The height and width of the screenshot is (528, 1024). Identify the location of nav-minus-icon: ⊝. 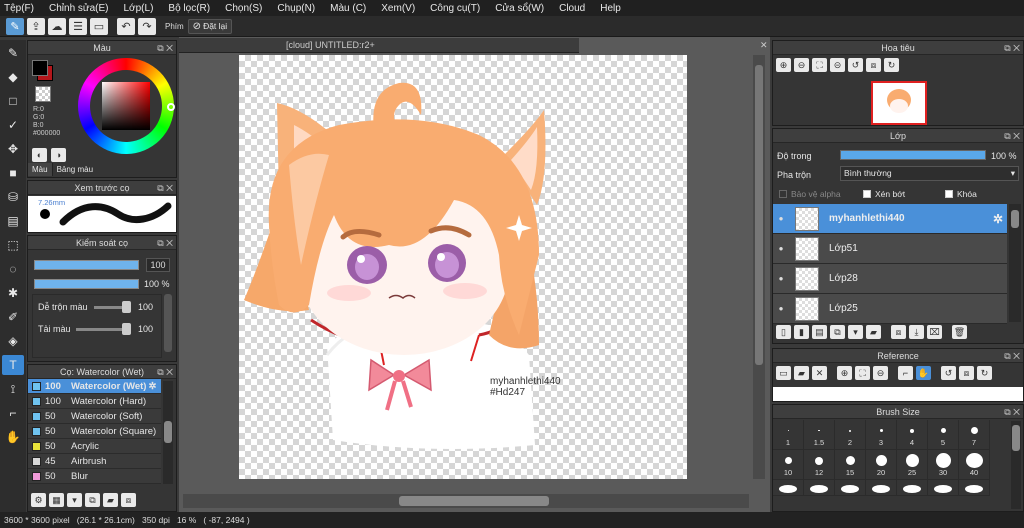
(837, 65).